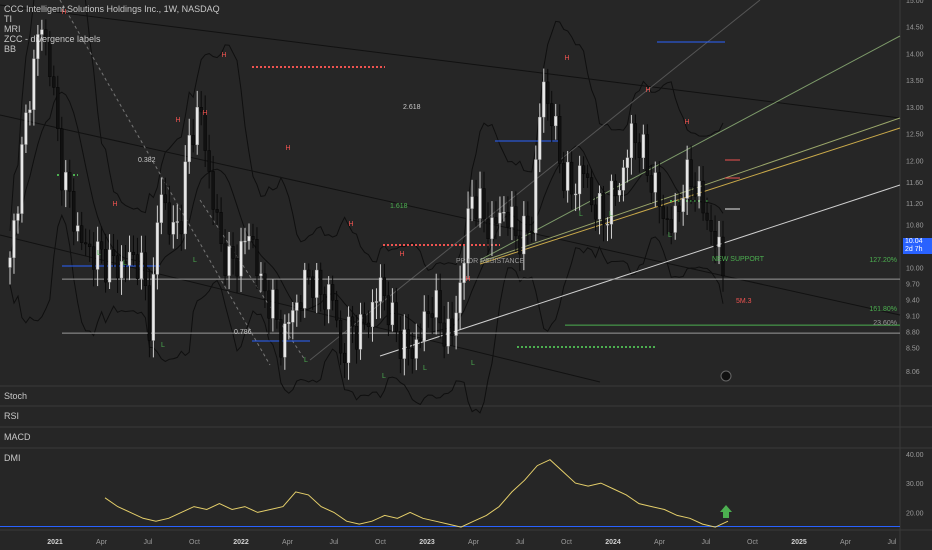 The width and height of the screenshot is (932, 550). I want to click on fib-0382-label: 0.382, so click(147, 160).